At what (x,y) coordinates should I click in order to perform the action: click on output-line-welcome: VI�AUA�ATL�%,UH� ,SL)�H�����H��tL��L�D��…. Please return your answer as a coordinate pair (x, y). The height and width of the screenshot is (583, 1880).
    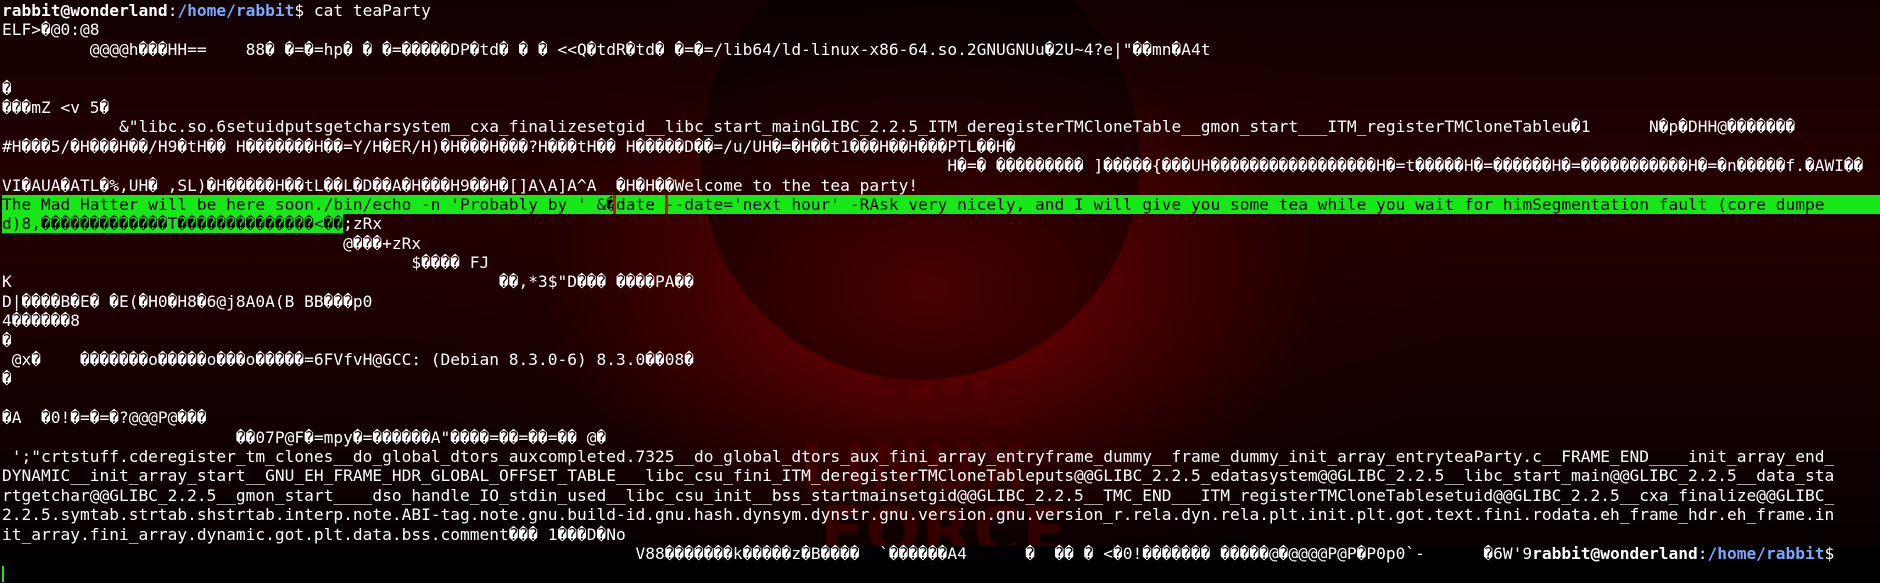
    Looking at the image, I should click on (460, 185).